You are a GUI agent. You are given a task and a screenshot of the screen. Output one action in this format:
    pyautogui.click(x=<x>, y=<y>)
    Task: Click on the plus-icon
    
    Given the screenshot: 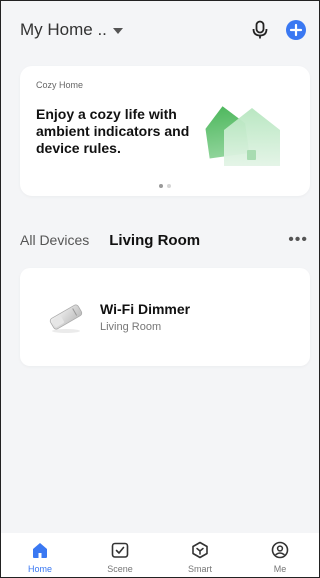 What is the action you would take?
    pyautogui.click(x=296, y=30)
    